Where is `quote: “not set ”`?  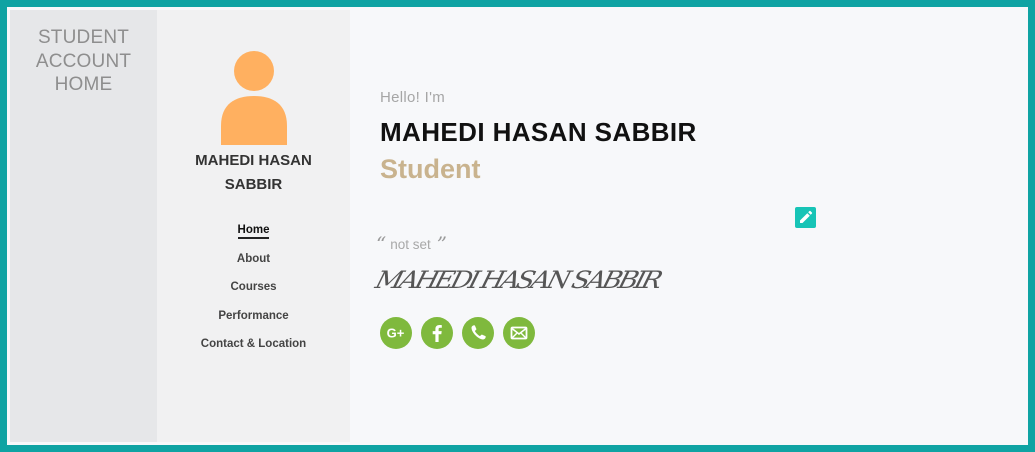 quote: “not set ” is located at coordinates (411, 244).